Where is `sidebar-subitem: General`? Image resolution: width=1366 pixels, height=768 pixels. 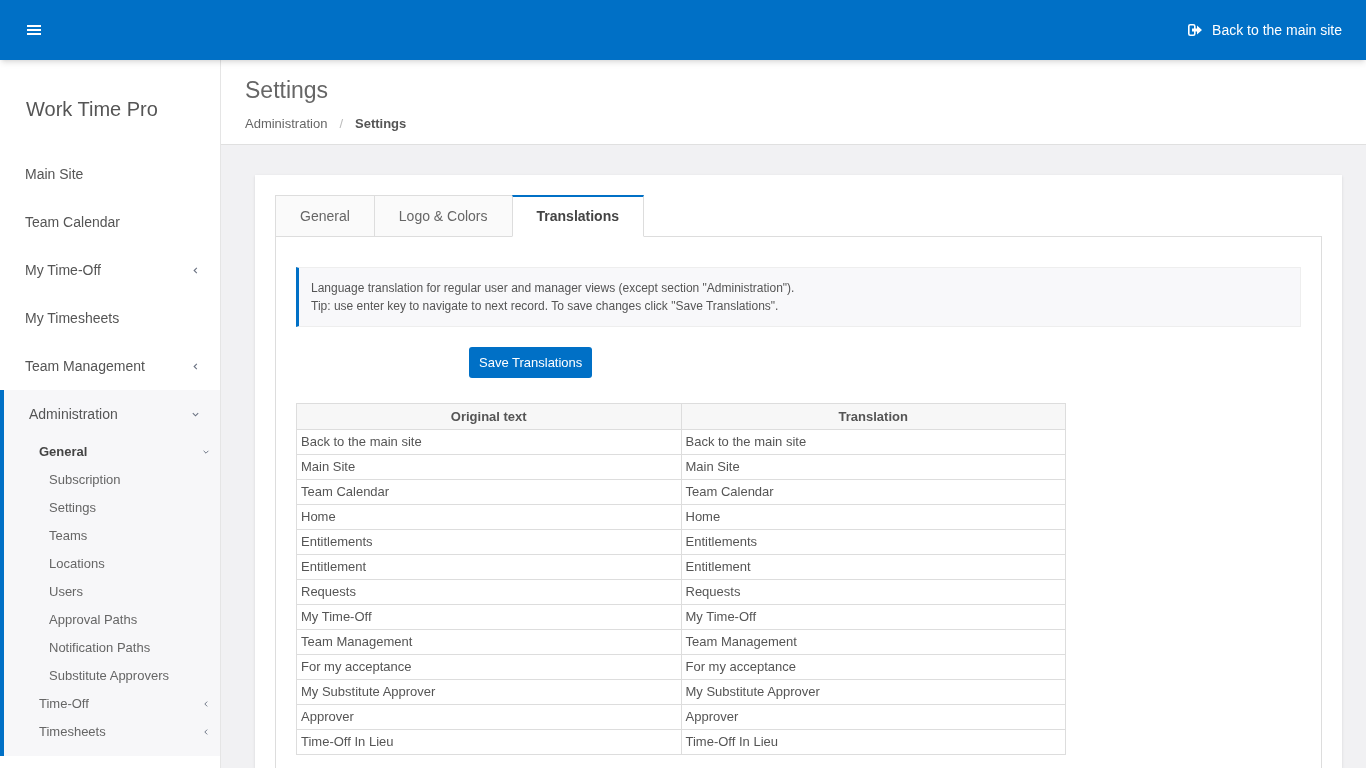 sidebar-subitem: General is located at coordinates (112, 452).